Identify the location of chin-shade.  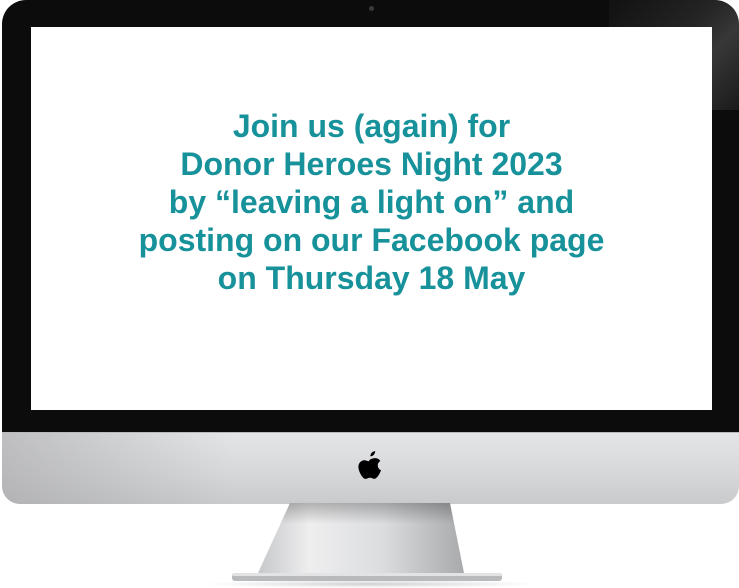
(117, 468).